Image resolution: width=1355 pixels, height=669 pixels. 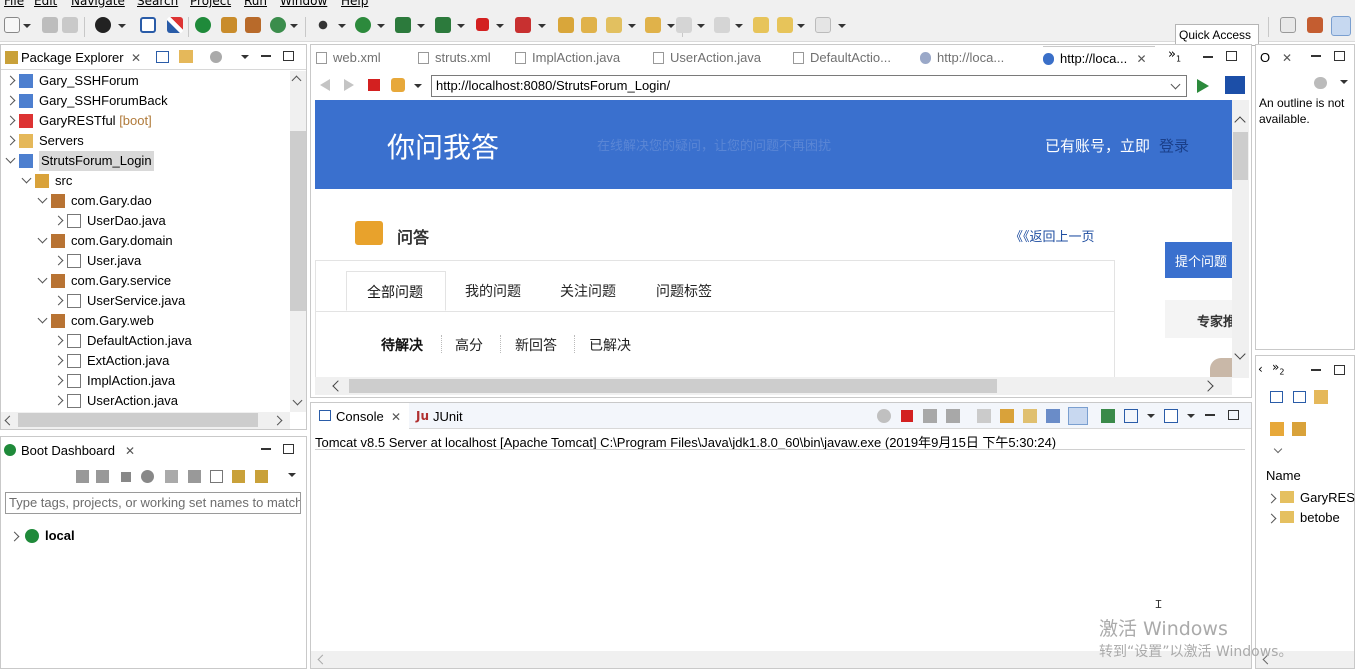 I want to click on link-editor-icon, so click(x=186, y=56).